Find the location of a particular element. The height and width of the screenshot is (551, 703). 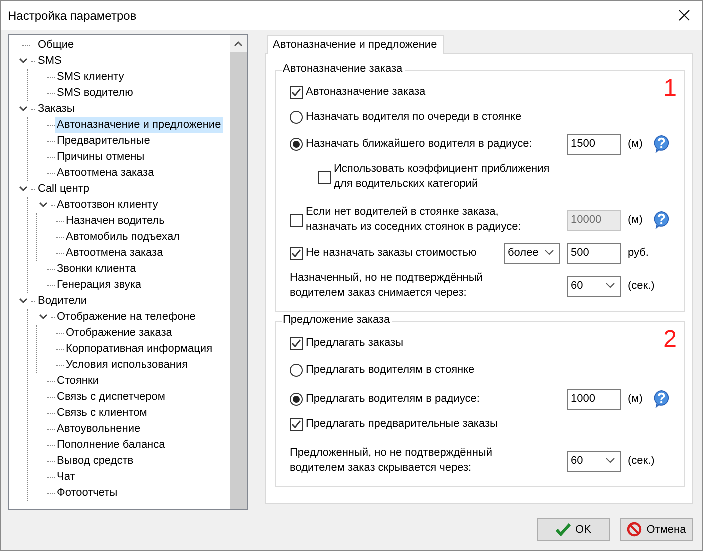

tree-item: Стоянки is located at coordinates (78, 381).